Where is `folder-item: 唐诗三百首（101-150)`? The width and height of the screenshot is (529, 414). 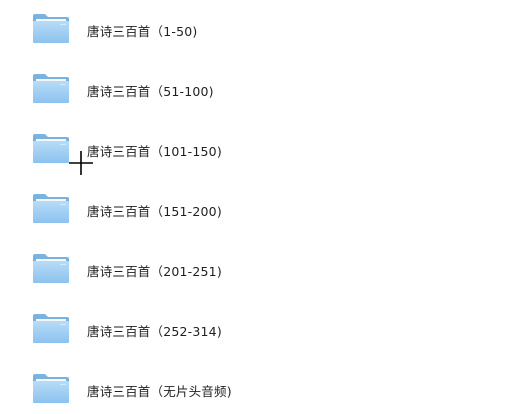 folder-item: 唐诗三百首（101-150) is located at coordinates (160, 150).